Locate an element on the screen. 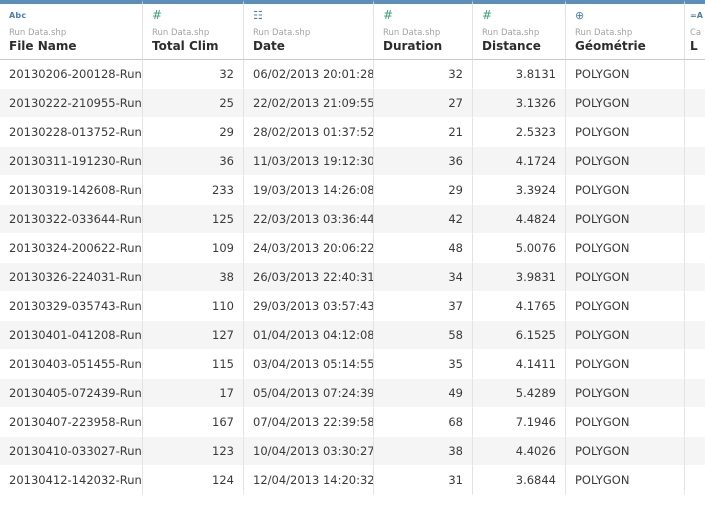 Image resolution: width=705 pixels, height=513 pixels. table-cell-total-clim: 127 is located at coordinates (193, 335).